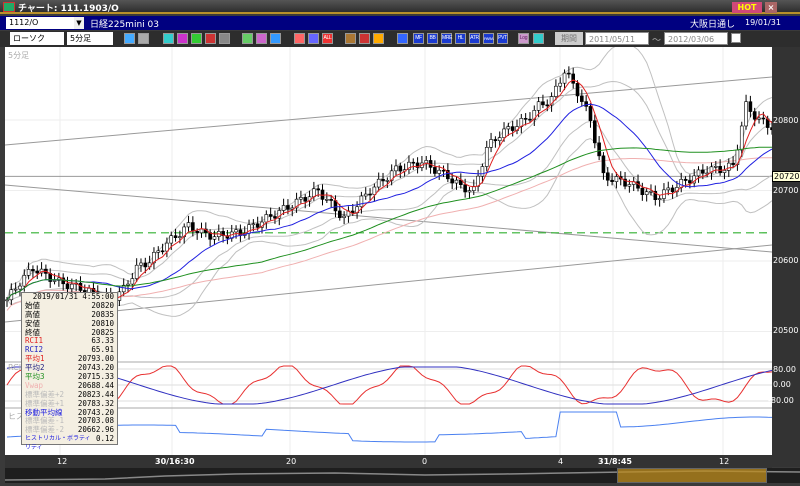  What do you see at coordinates (474, 38) in the screenshot?
I see `toolbar-atr-button: ATR` at bounding box center [474, 38].